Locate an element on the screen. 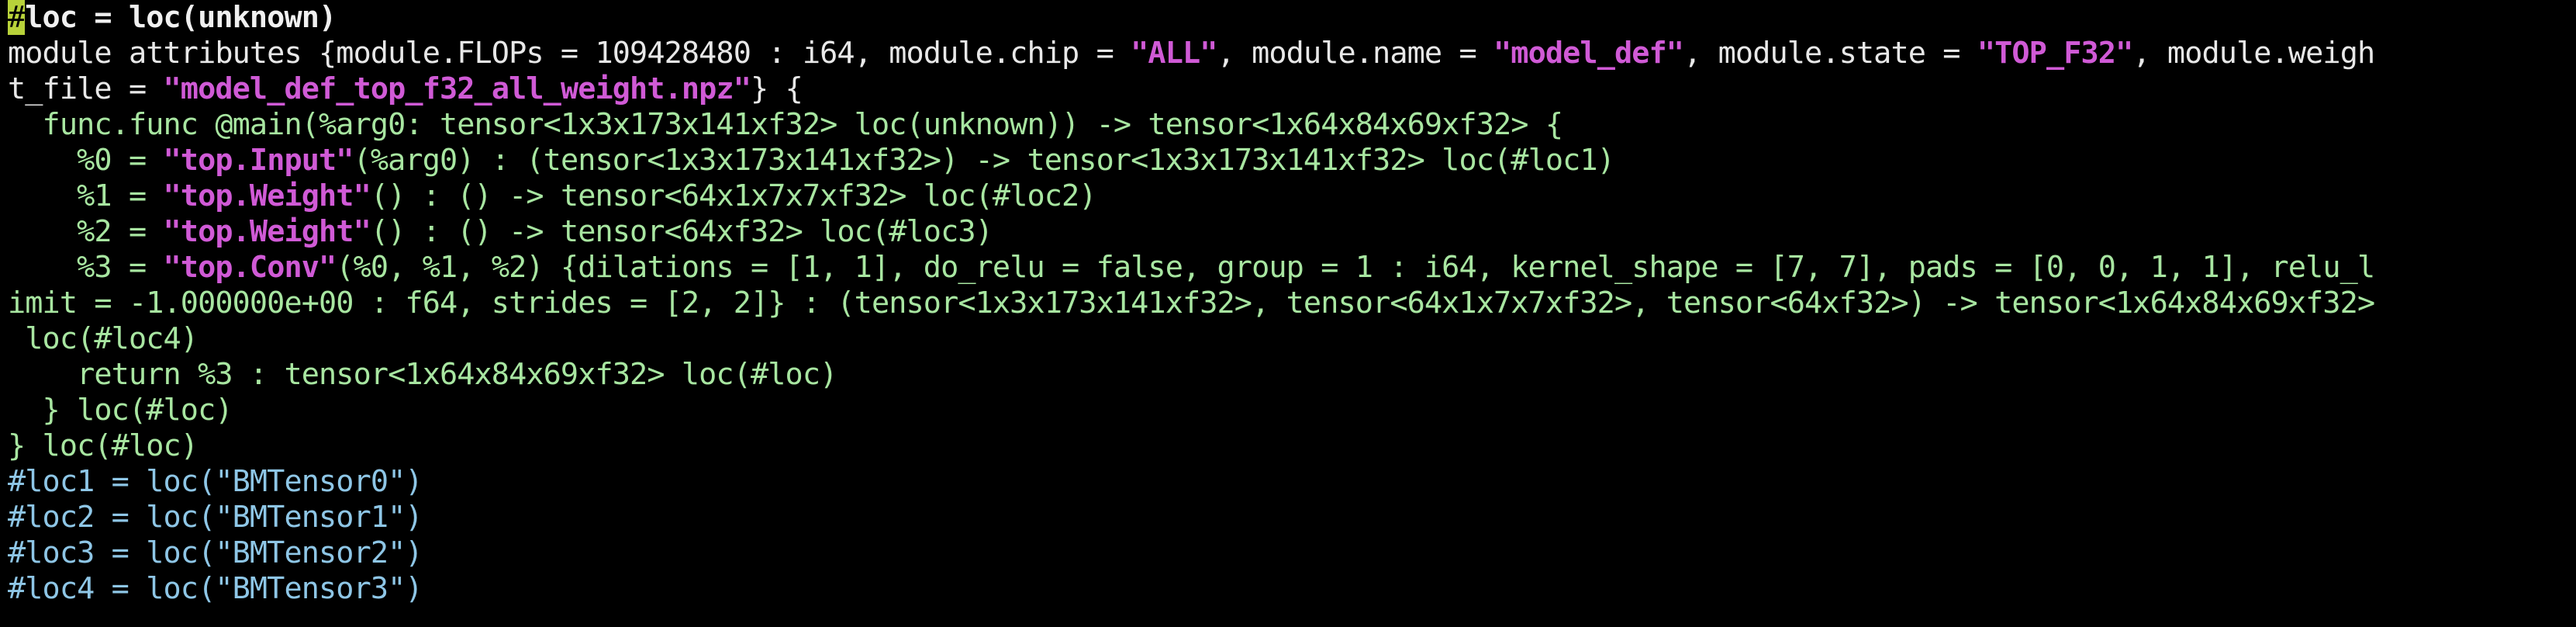 This screenshot has height=627, width=2576. code-token: , module.name = is located at coordinates (1356, 53).